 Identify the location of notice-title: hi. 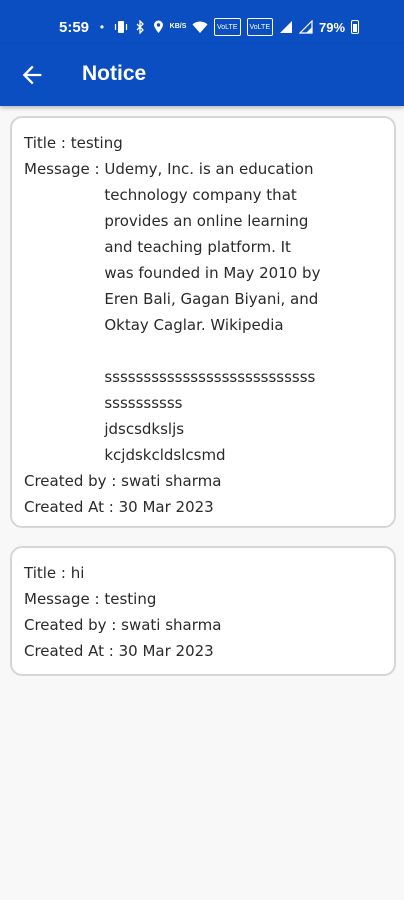
(77, 573).